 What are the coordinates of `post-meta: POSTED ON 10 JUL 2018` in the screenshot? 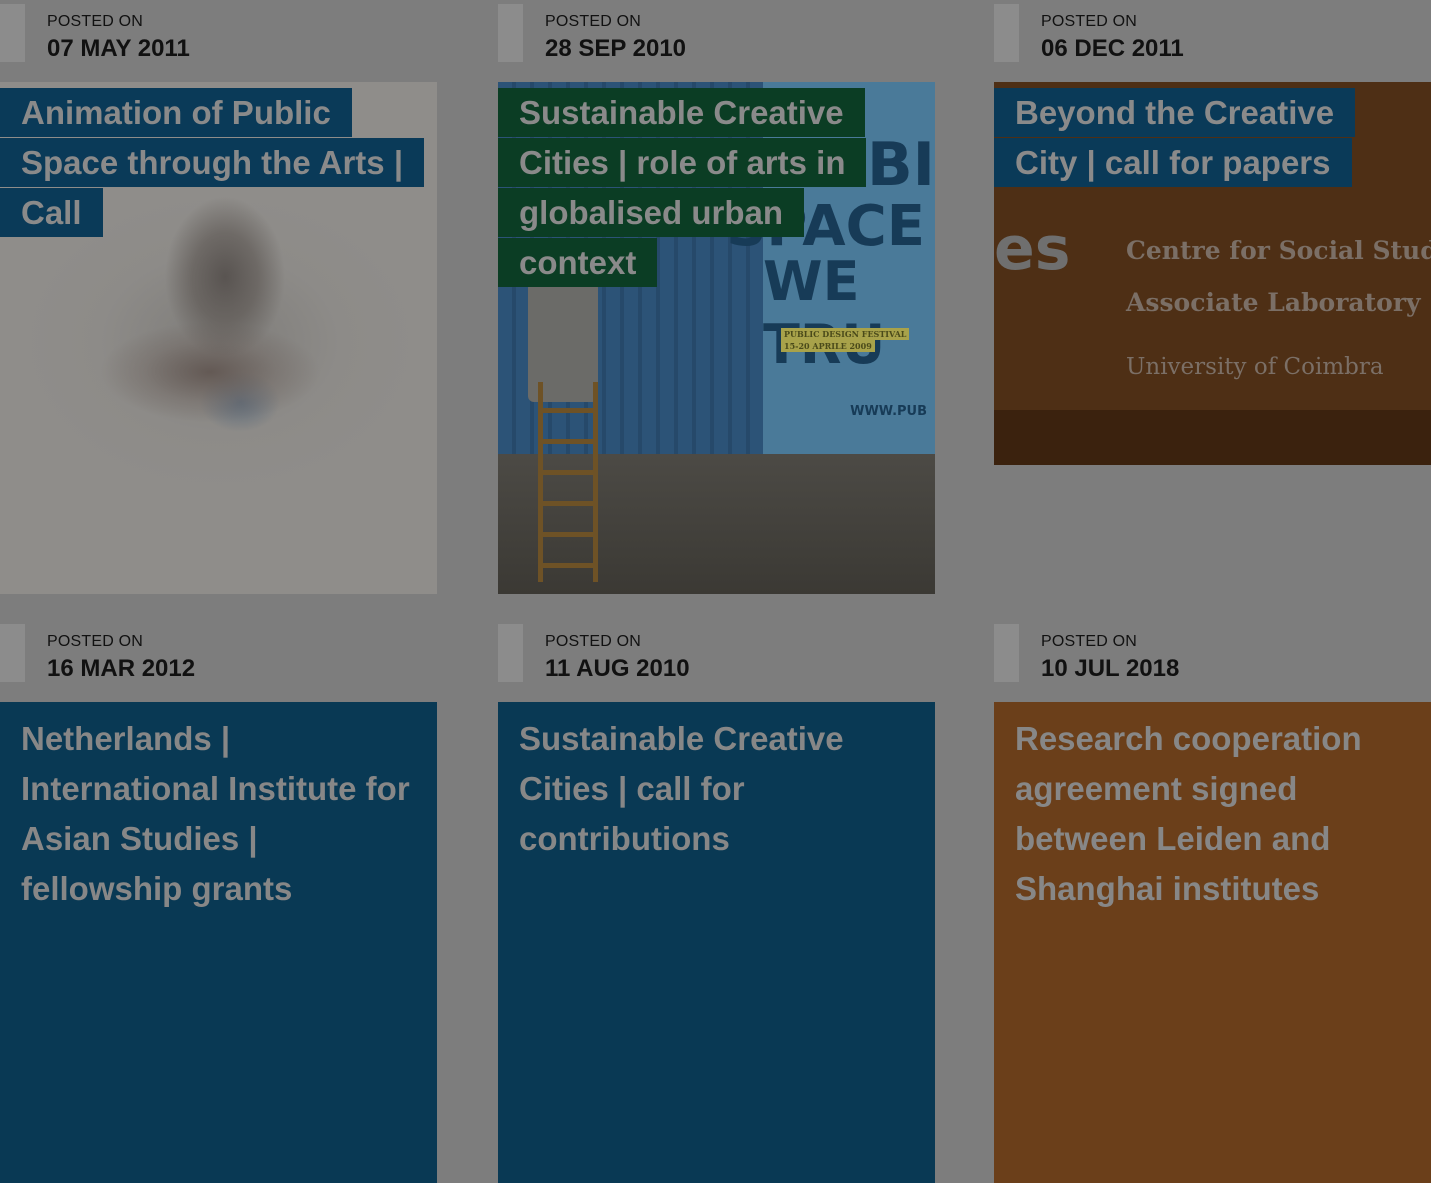 It's located at (1212, 661).